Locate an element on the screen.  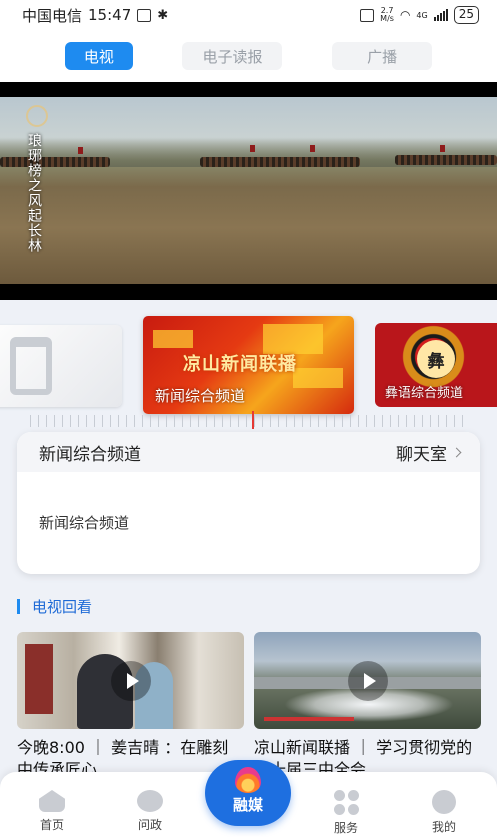
grid-icon is located at coordinates (346, 802).